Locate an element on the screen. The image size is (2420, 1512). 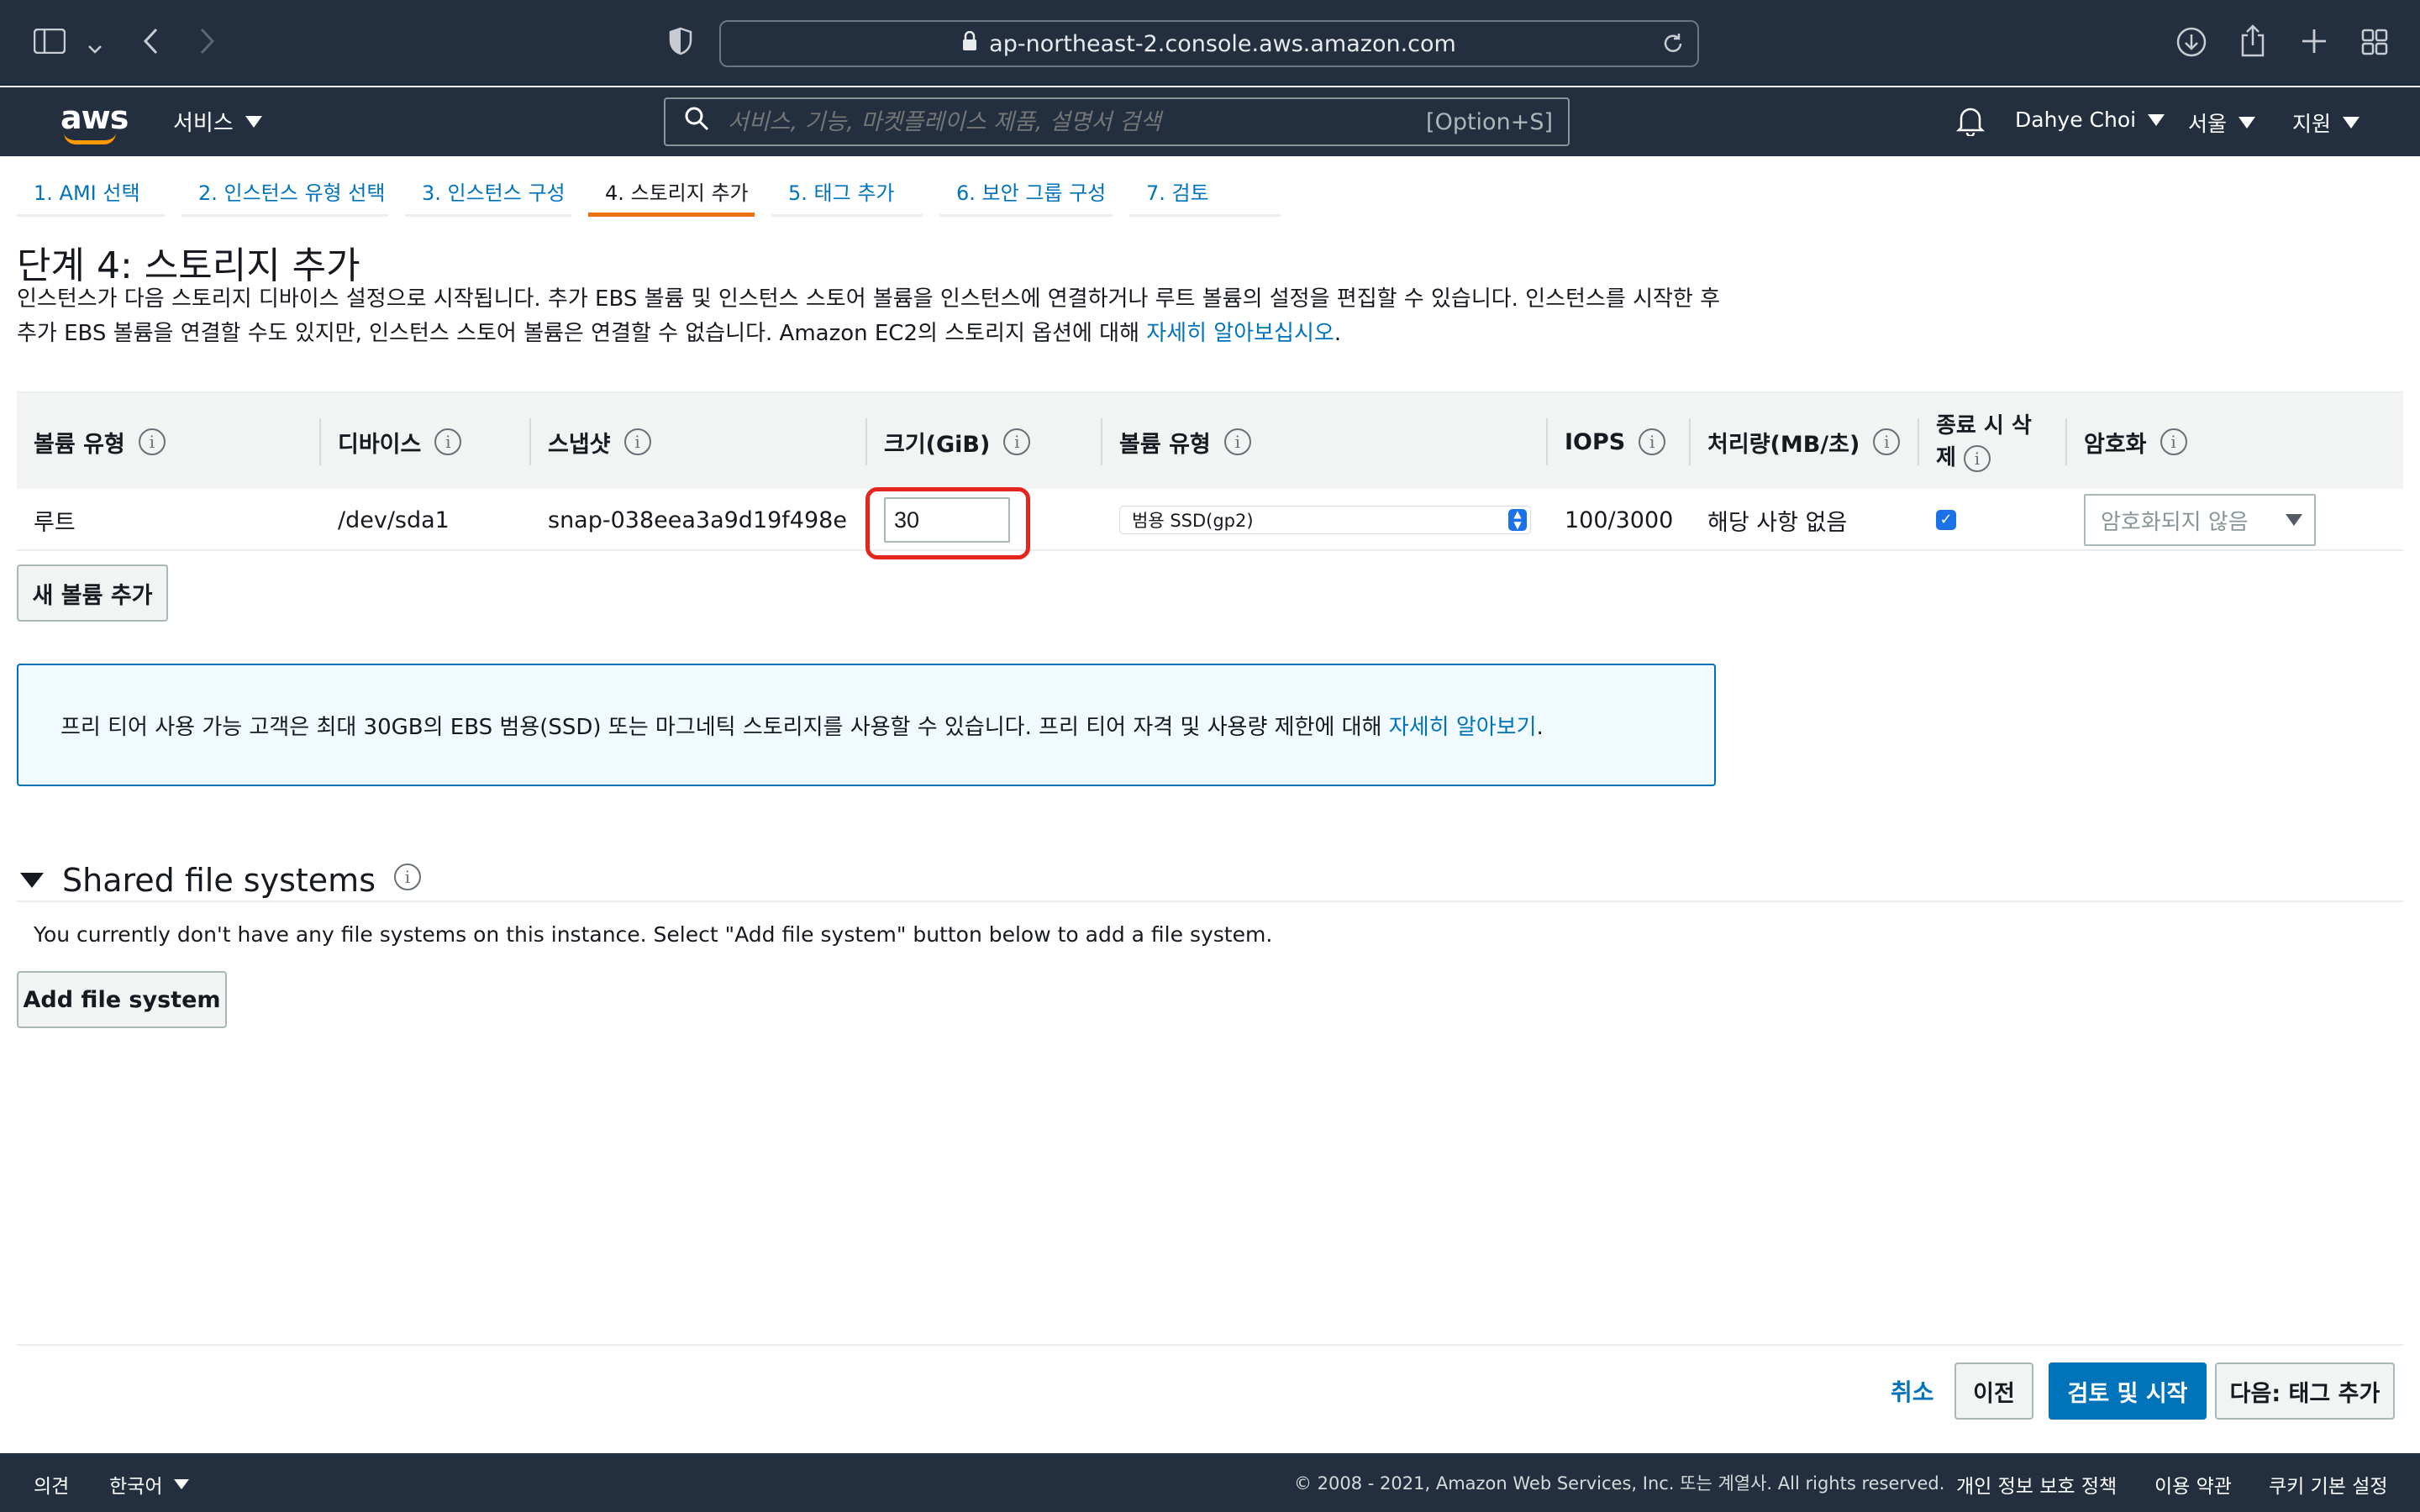
tab-configure-instance: 3. 인스턴스 구성 is located at coordinates (488, 191).